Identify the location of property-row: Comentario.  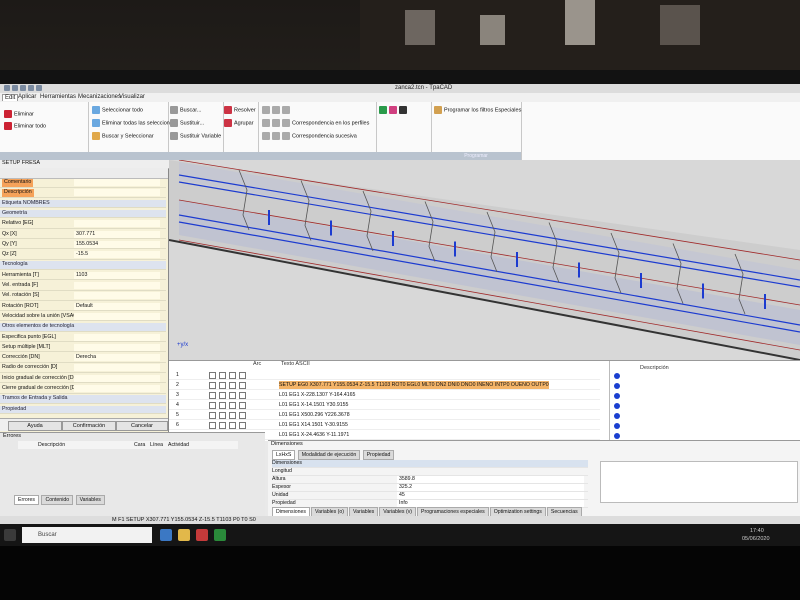
(83, 183).